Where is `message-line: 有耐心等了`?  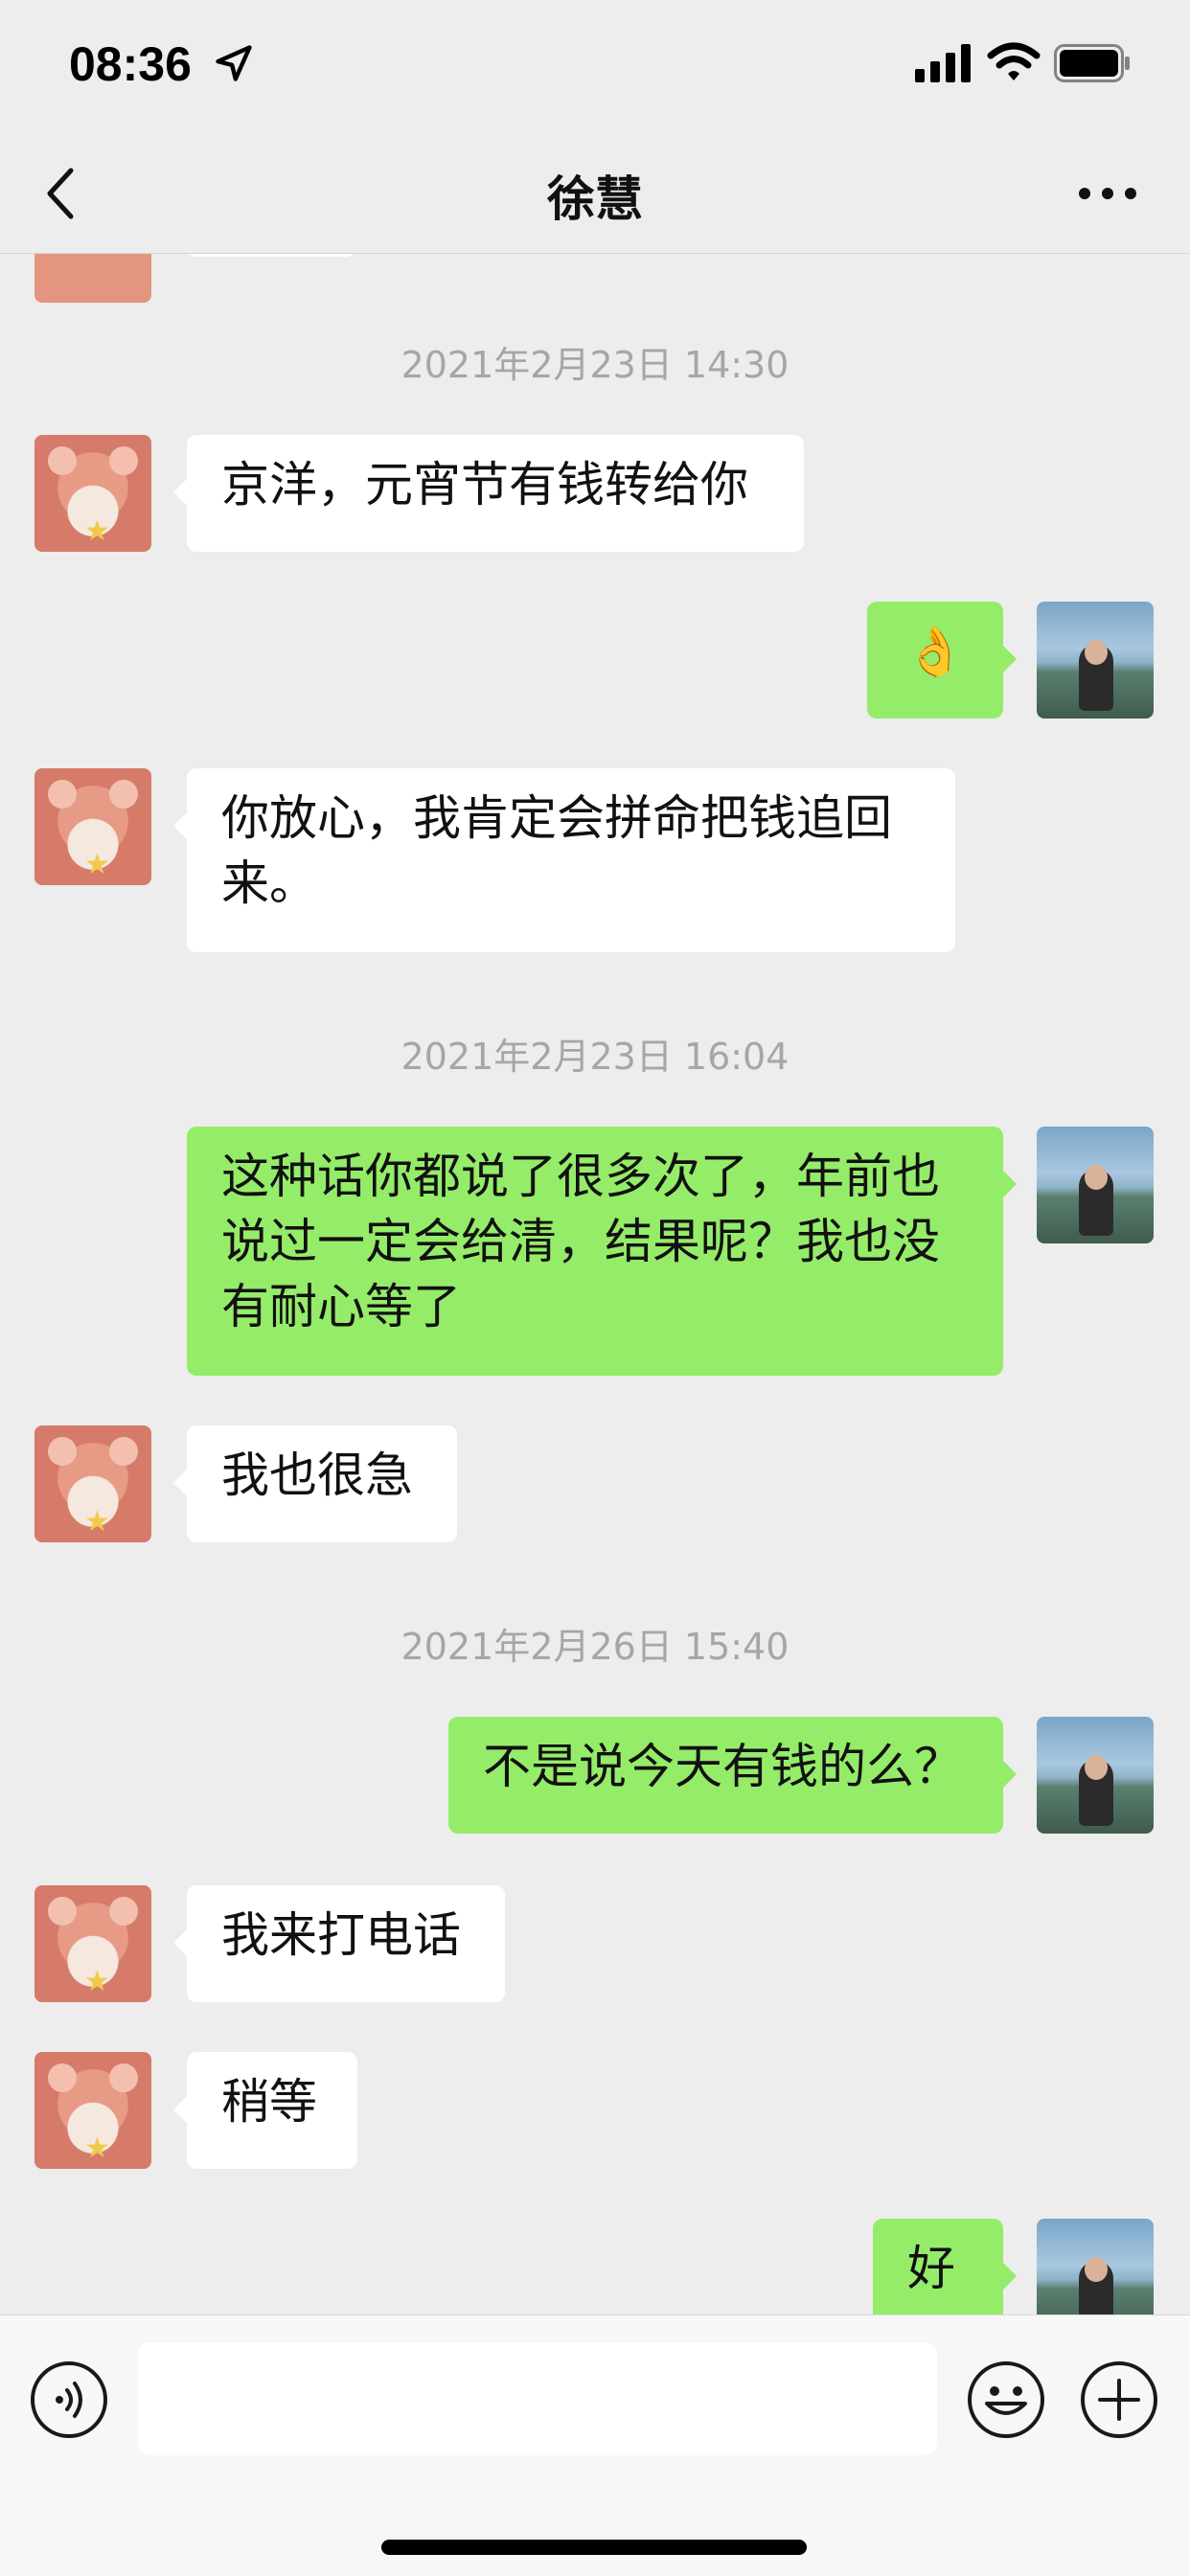 message-line: 有耐心等了 is located at coordinates (341, 1306).